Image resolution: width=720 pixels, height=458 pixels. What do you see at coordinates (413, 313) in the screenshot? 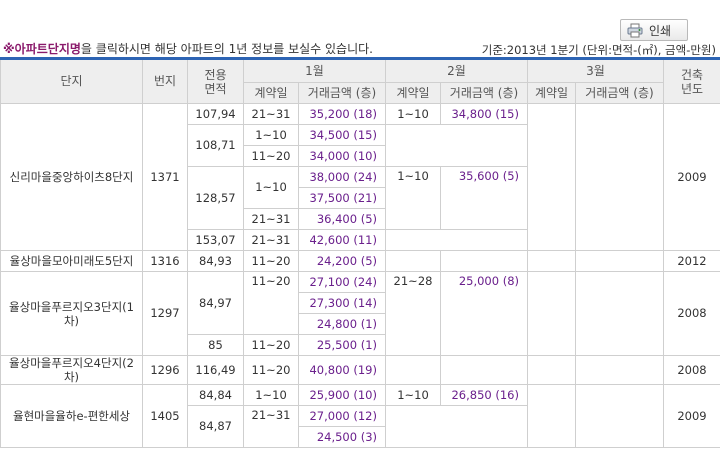
I see `contract-date-cell: 21~28` at bounding box center [413, 313].